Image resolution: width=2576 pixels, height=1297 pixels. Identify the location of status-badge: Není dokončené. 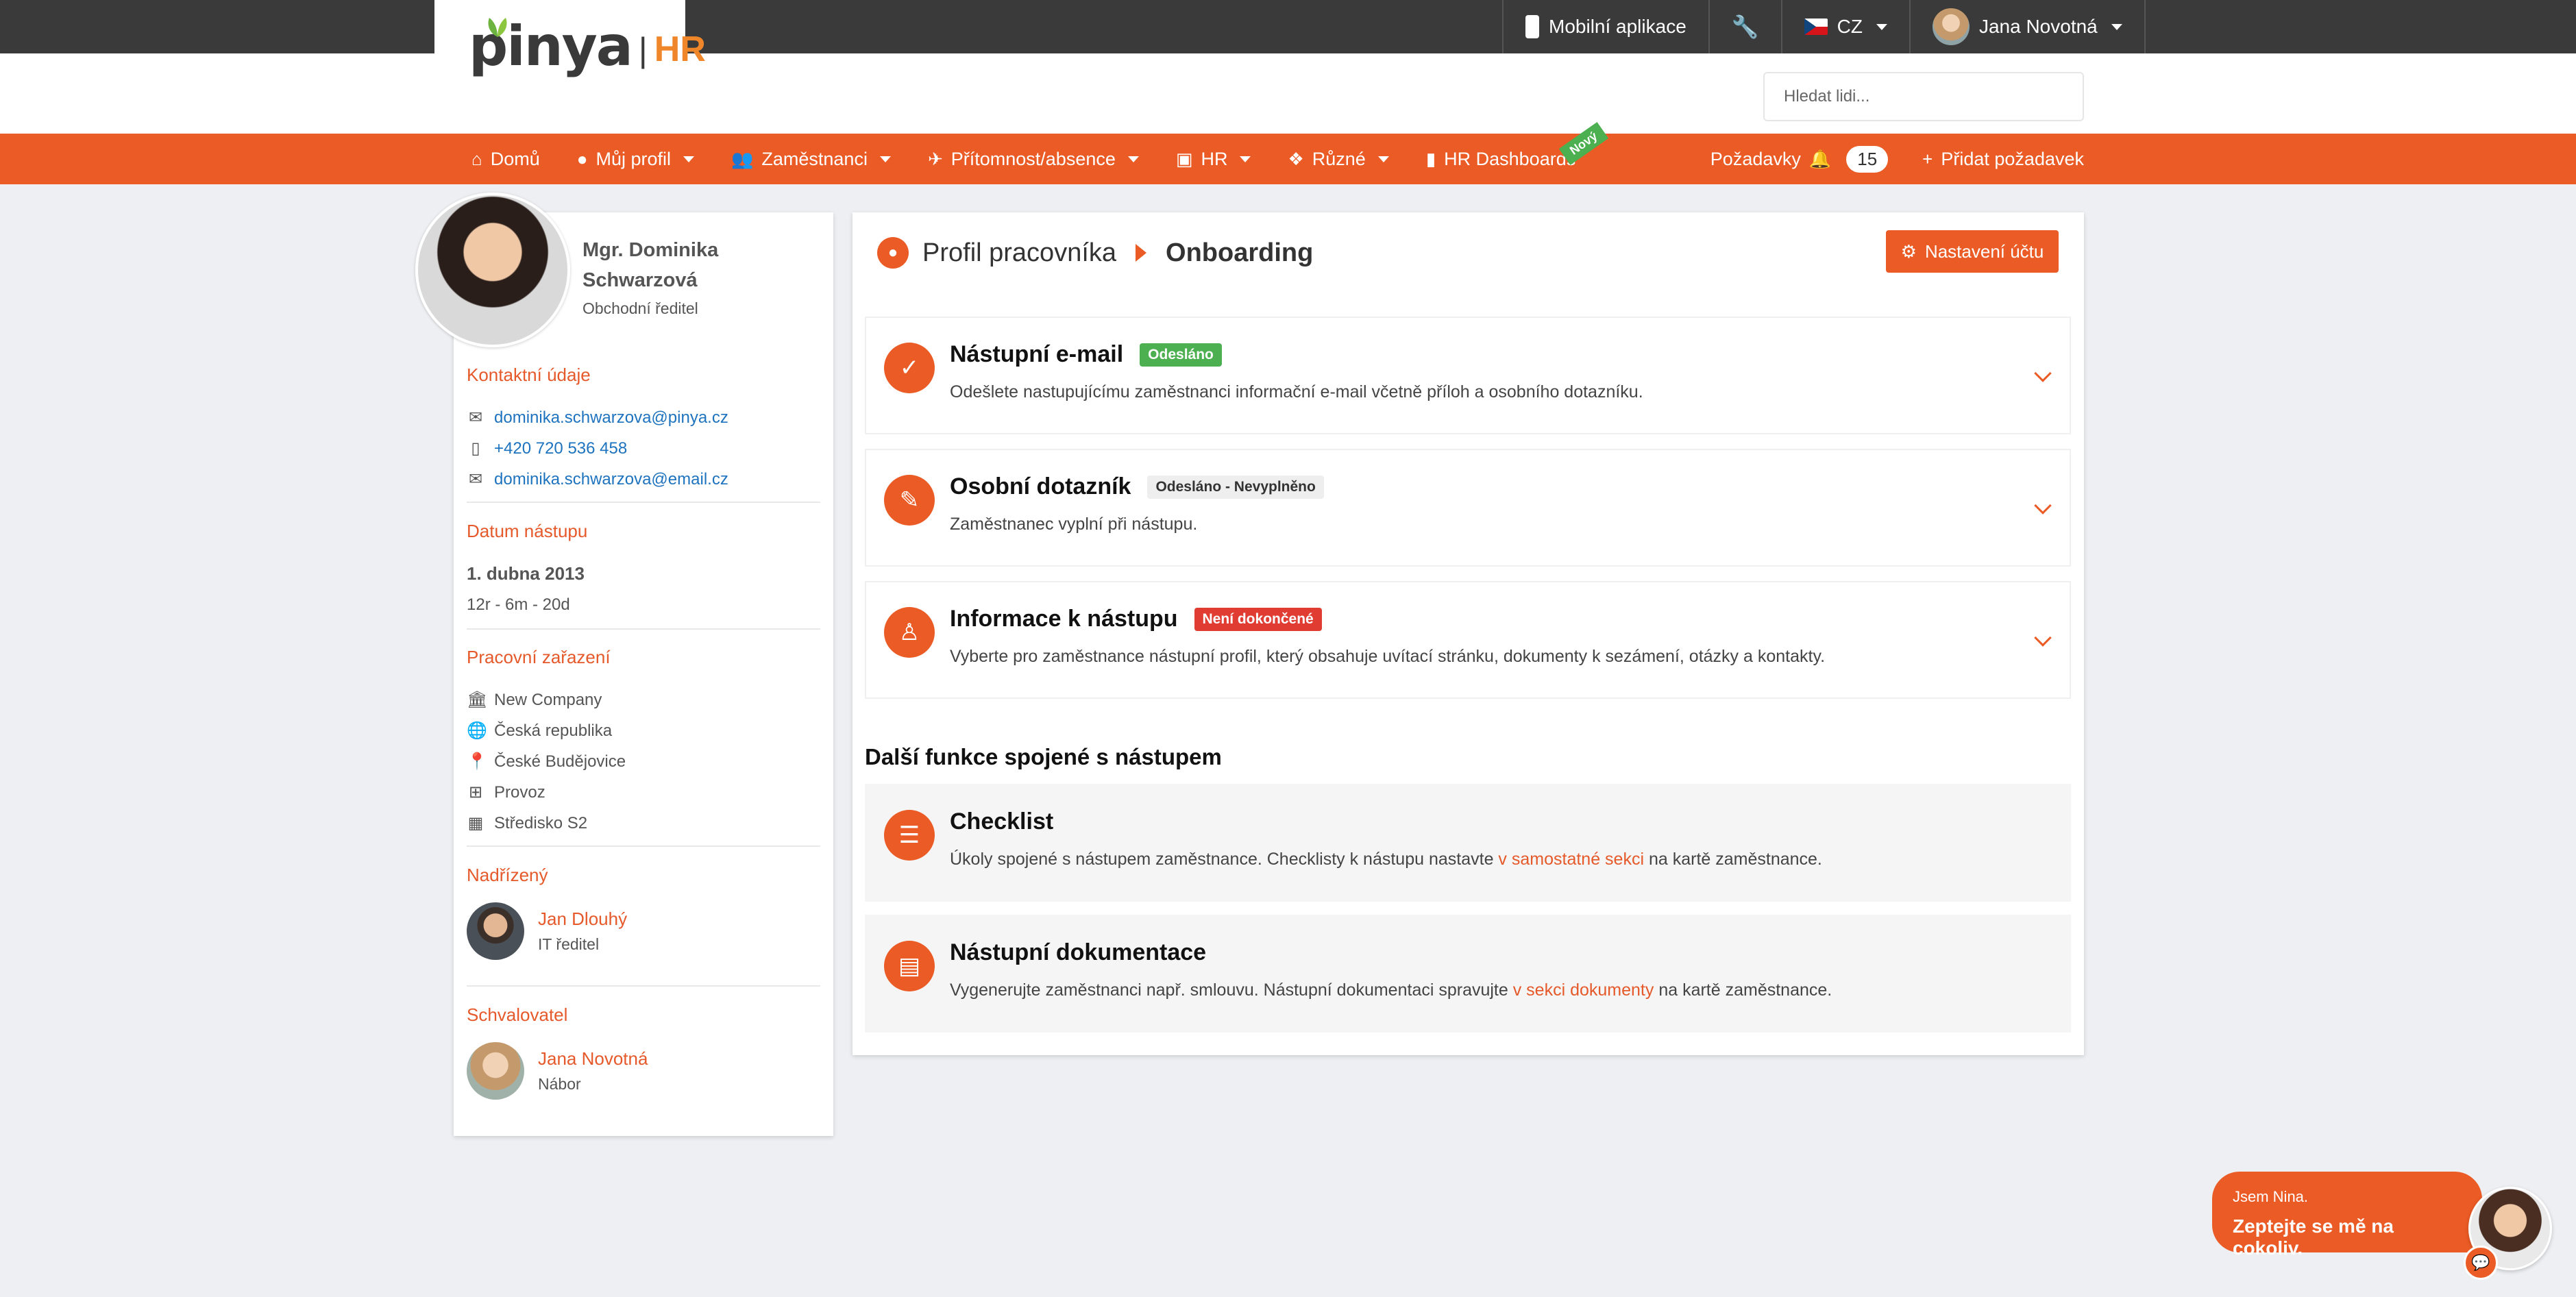
(1258, 619).